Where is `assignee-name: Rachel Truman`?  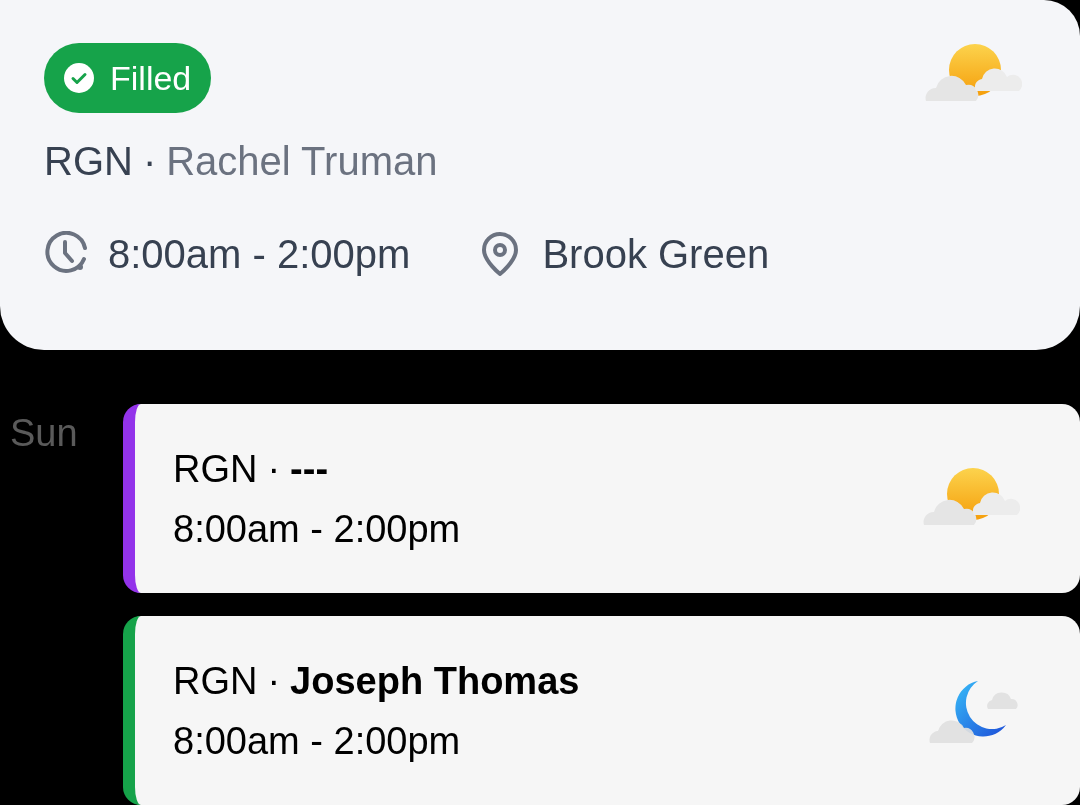 assignee-name: Rachel Truman is located at coordinates (302, 161).